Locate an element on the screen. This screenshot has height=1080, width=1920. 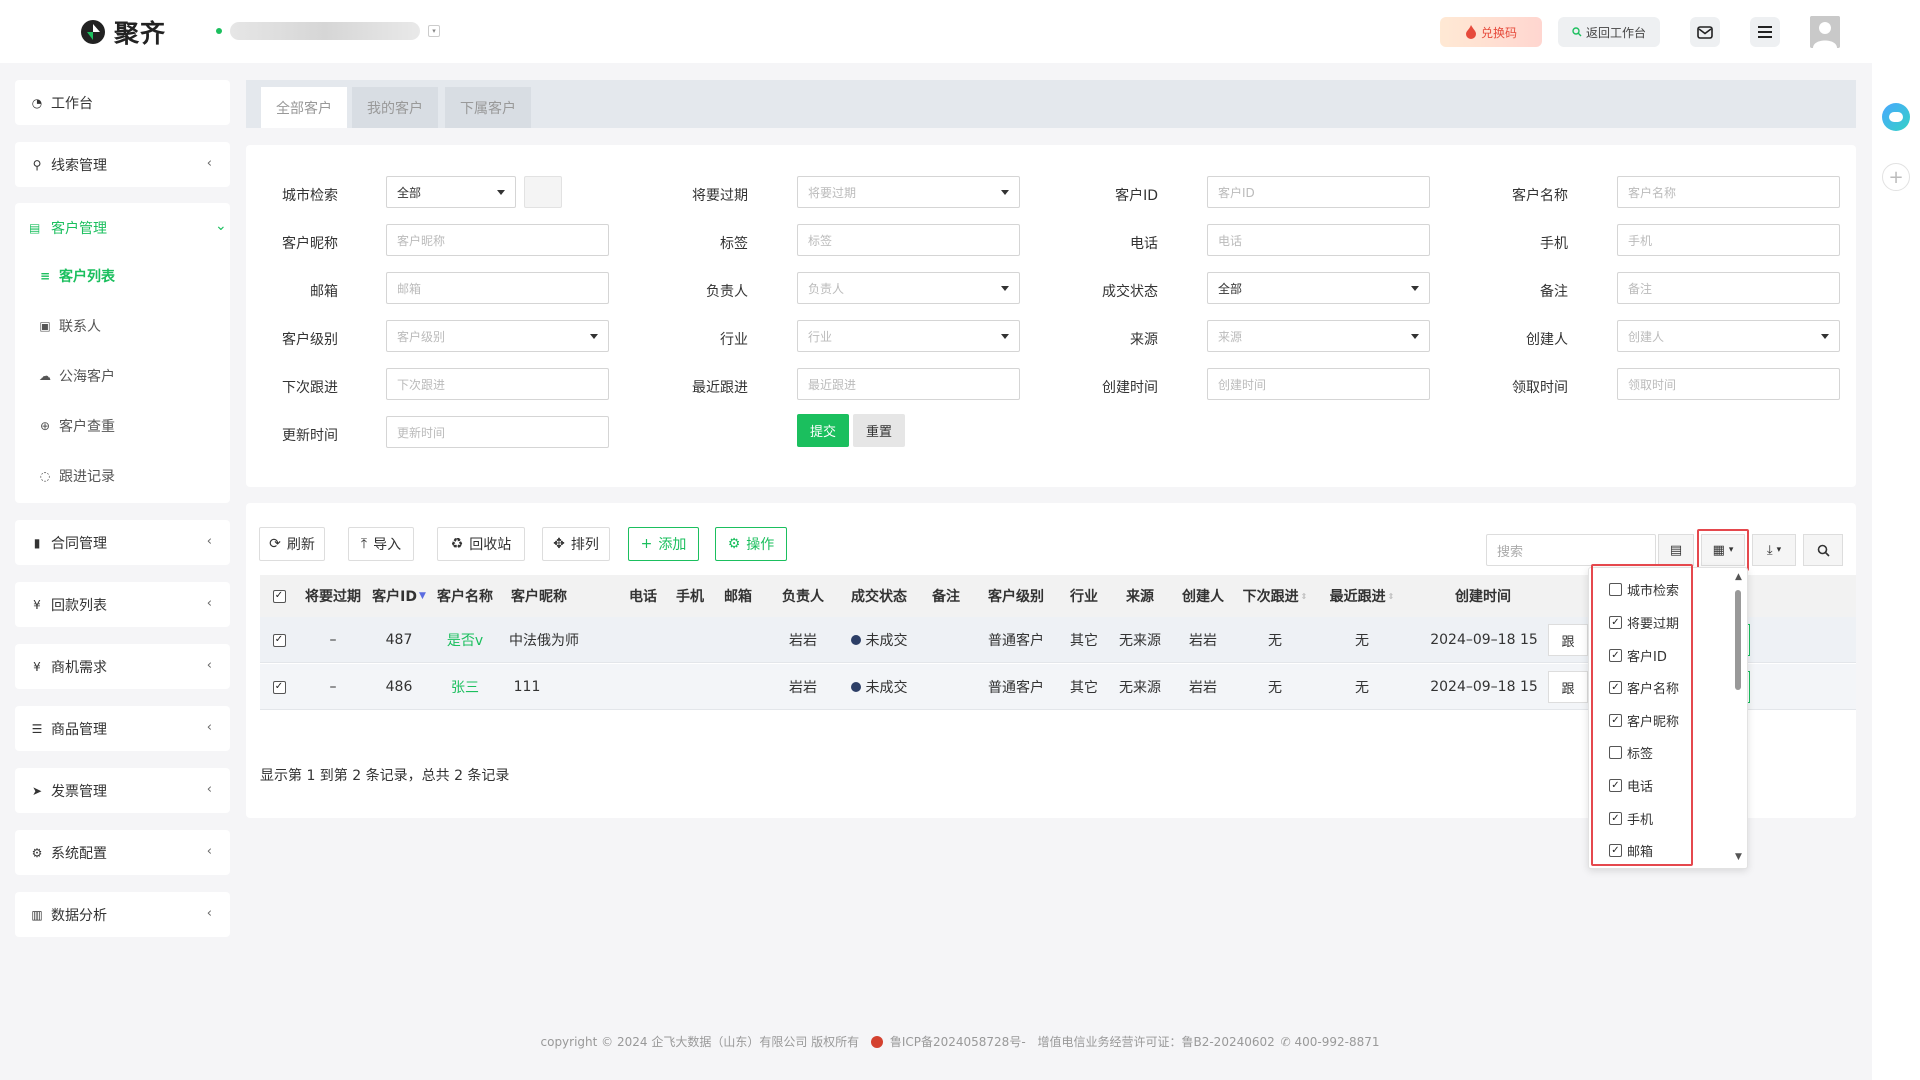
sidebar-item-contracts: ▮ 合同管理 ‹ is located at coordinates (122, 542).